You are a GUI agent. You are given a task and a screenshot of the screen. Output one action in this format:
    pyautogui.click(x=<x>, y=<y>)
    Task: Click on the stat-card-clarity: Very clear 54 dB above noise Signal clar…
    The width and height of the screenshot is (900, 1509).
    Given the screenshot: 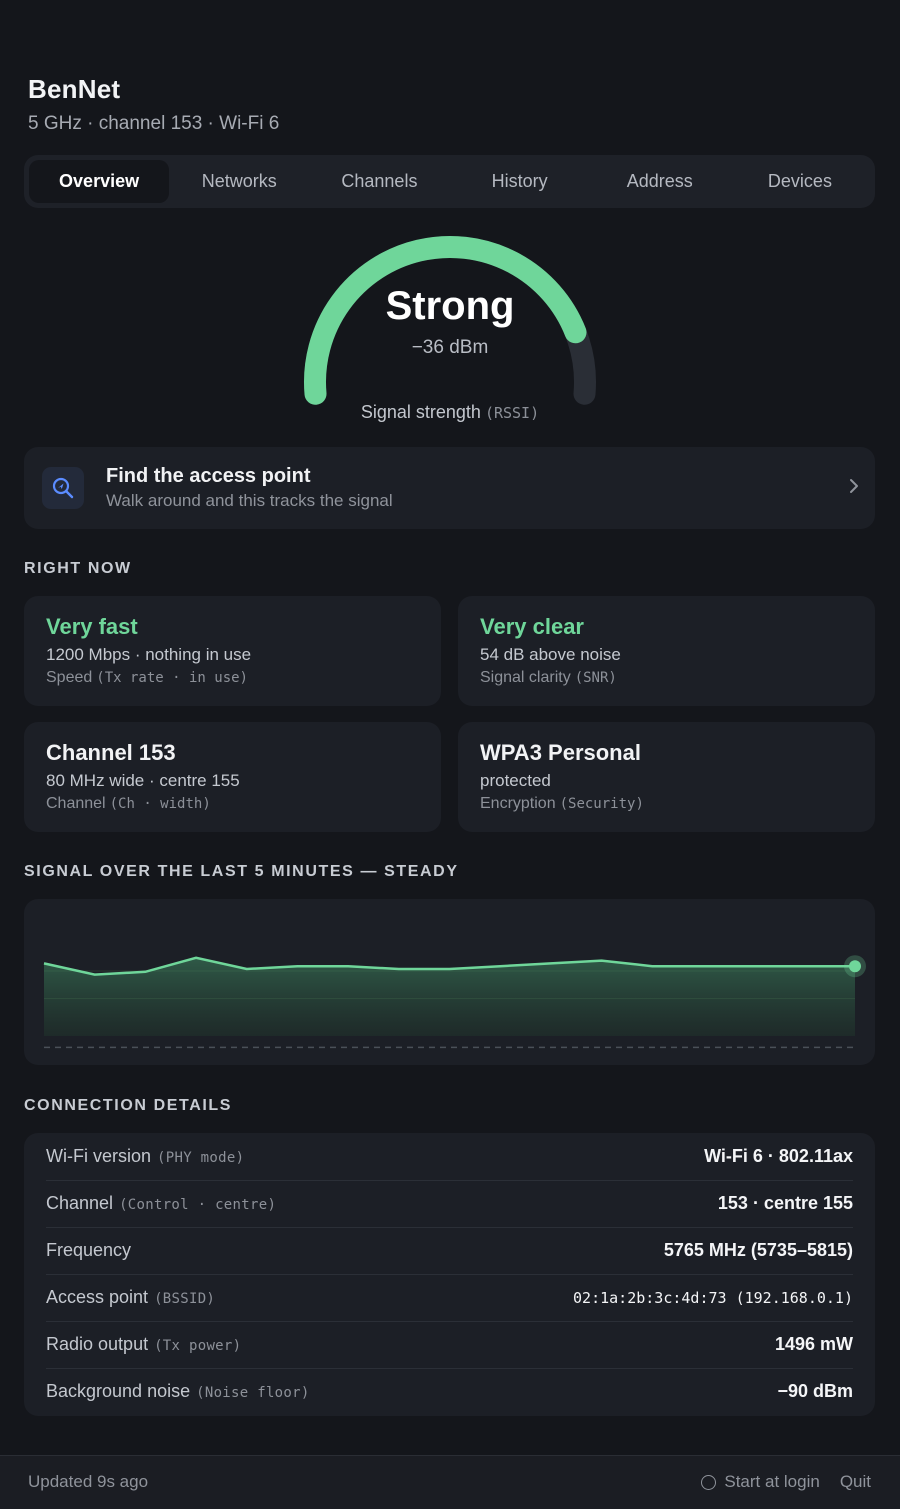 What is the action you would take?
    pyautogui.click(x=666, y=651)
    